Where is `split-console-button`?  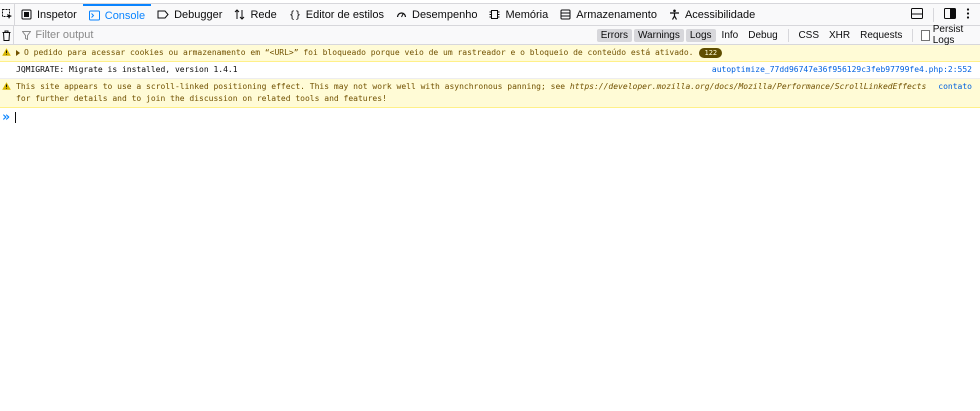 split-console-button is located at coordinates (917, 14).